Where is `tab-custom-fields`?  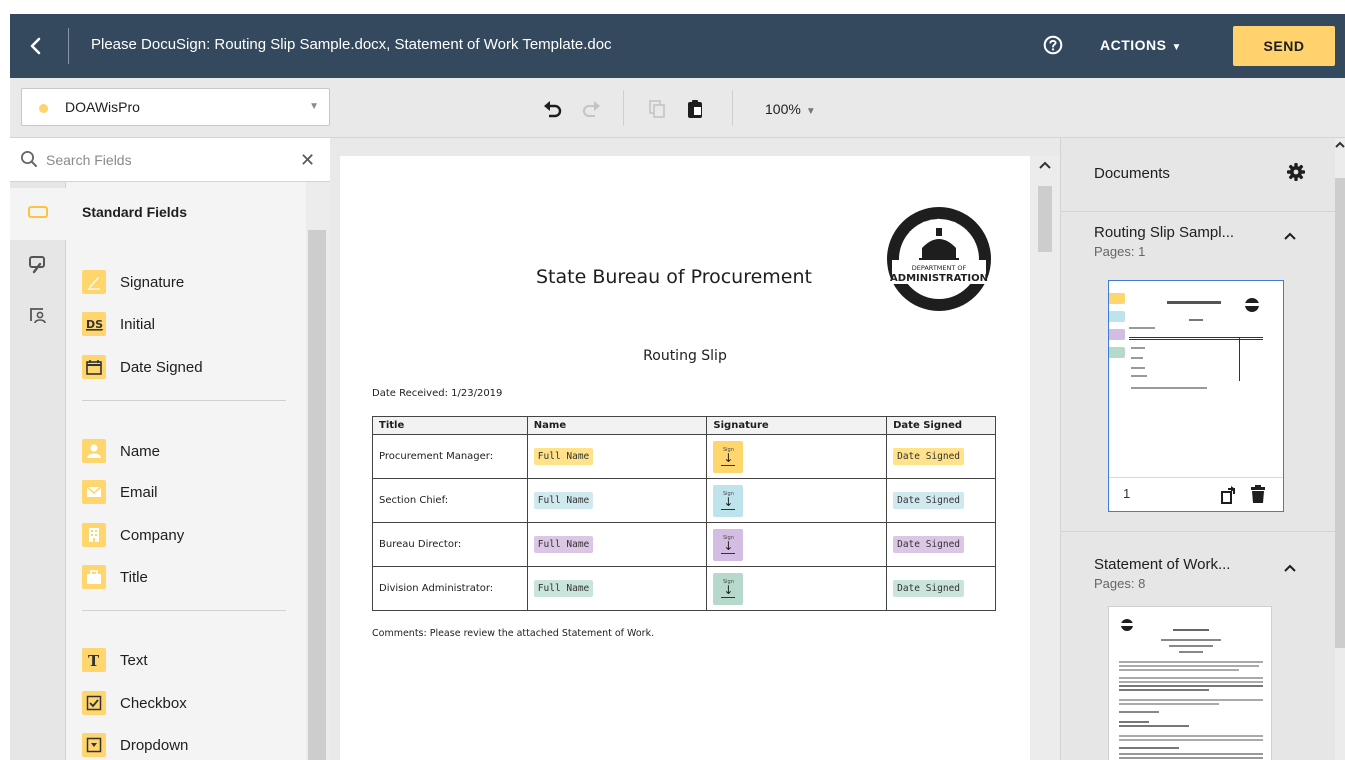
tab-custom-fields is located at coordinates (38, 266).